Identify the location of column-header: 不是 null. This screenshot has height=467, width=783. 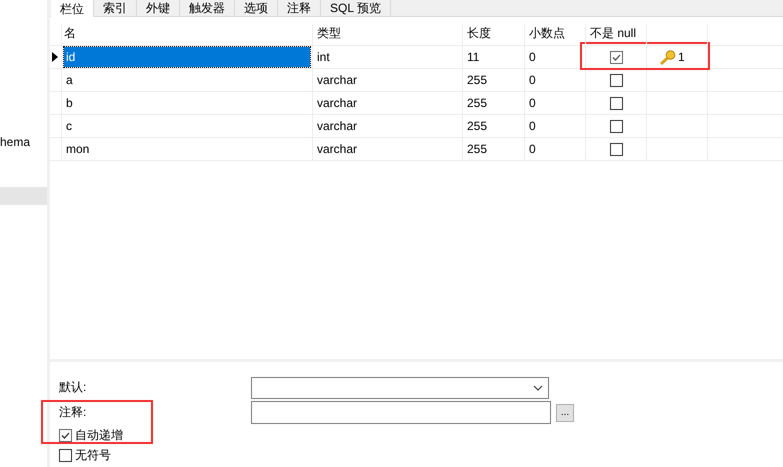
(616, 34).